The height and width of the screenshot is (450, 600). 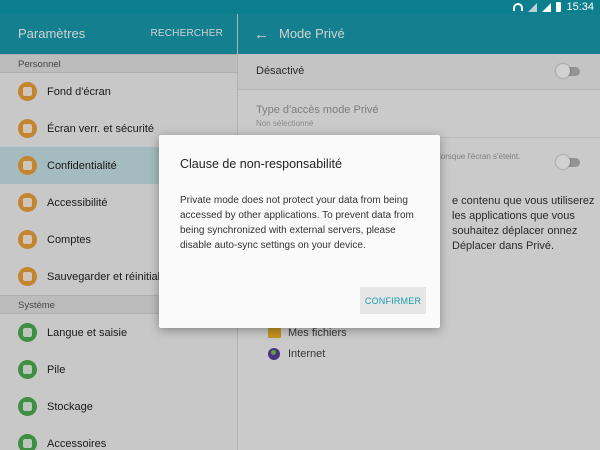 I want to click on signal-icon, so click(x=547, y=7).